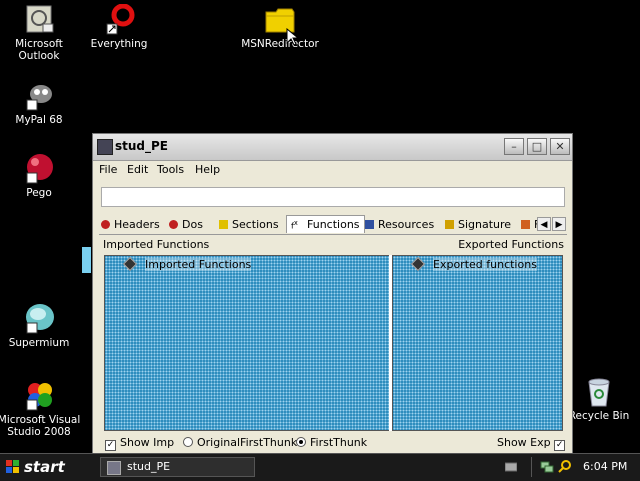 This screenshot has height=481, width=640. Describe the element at coordinates (477, 343) in the screenshot. I see `exported-functions-list: Exported functions` at that location.